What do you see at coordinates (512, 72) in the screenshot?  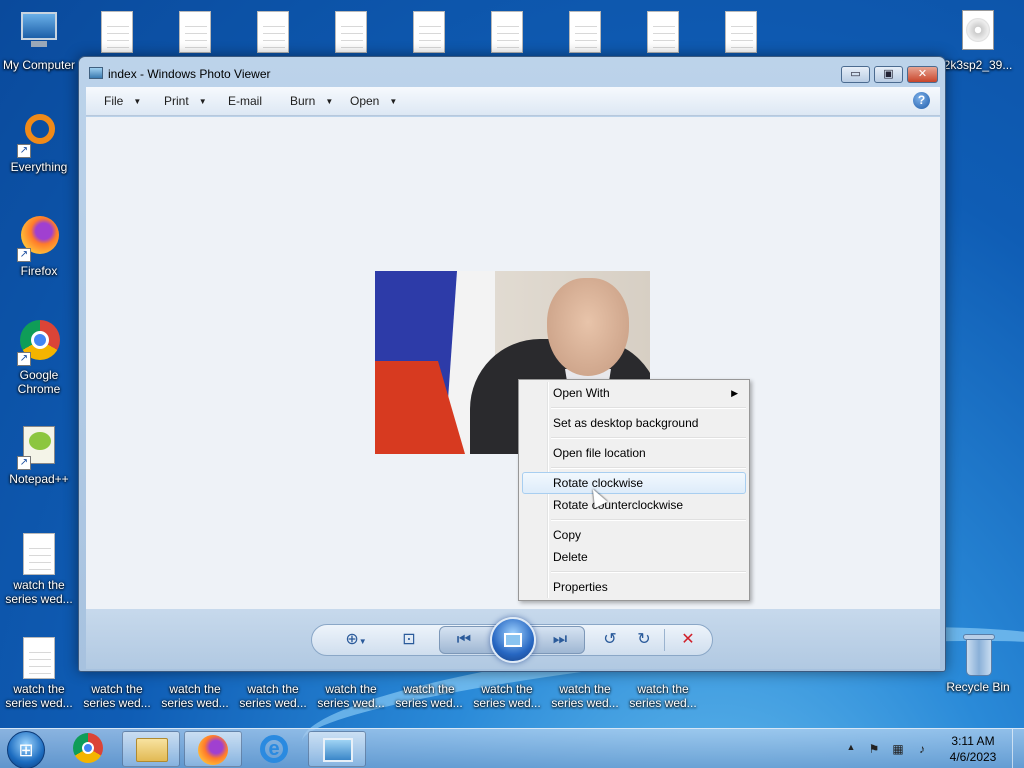 I see `window-titlebar: index - Windows Photo Viewer ▭ ▣ ✕` at bounding box center [512, 72].